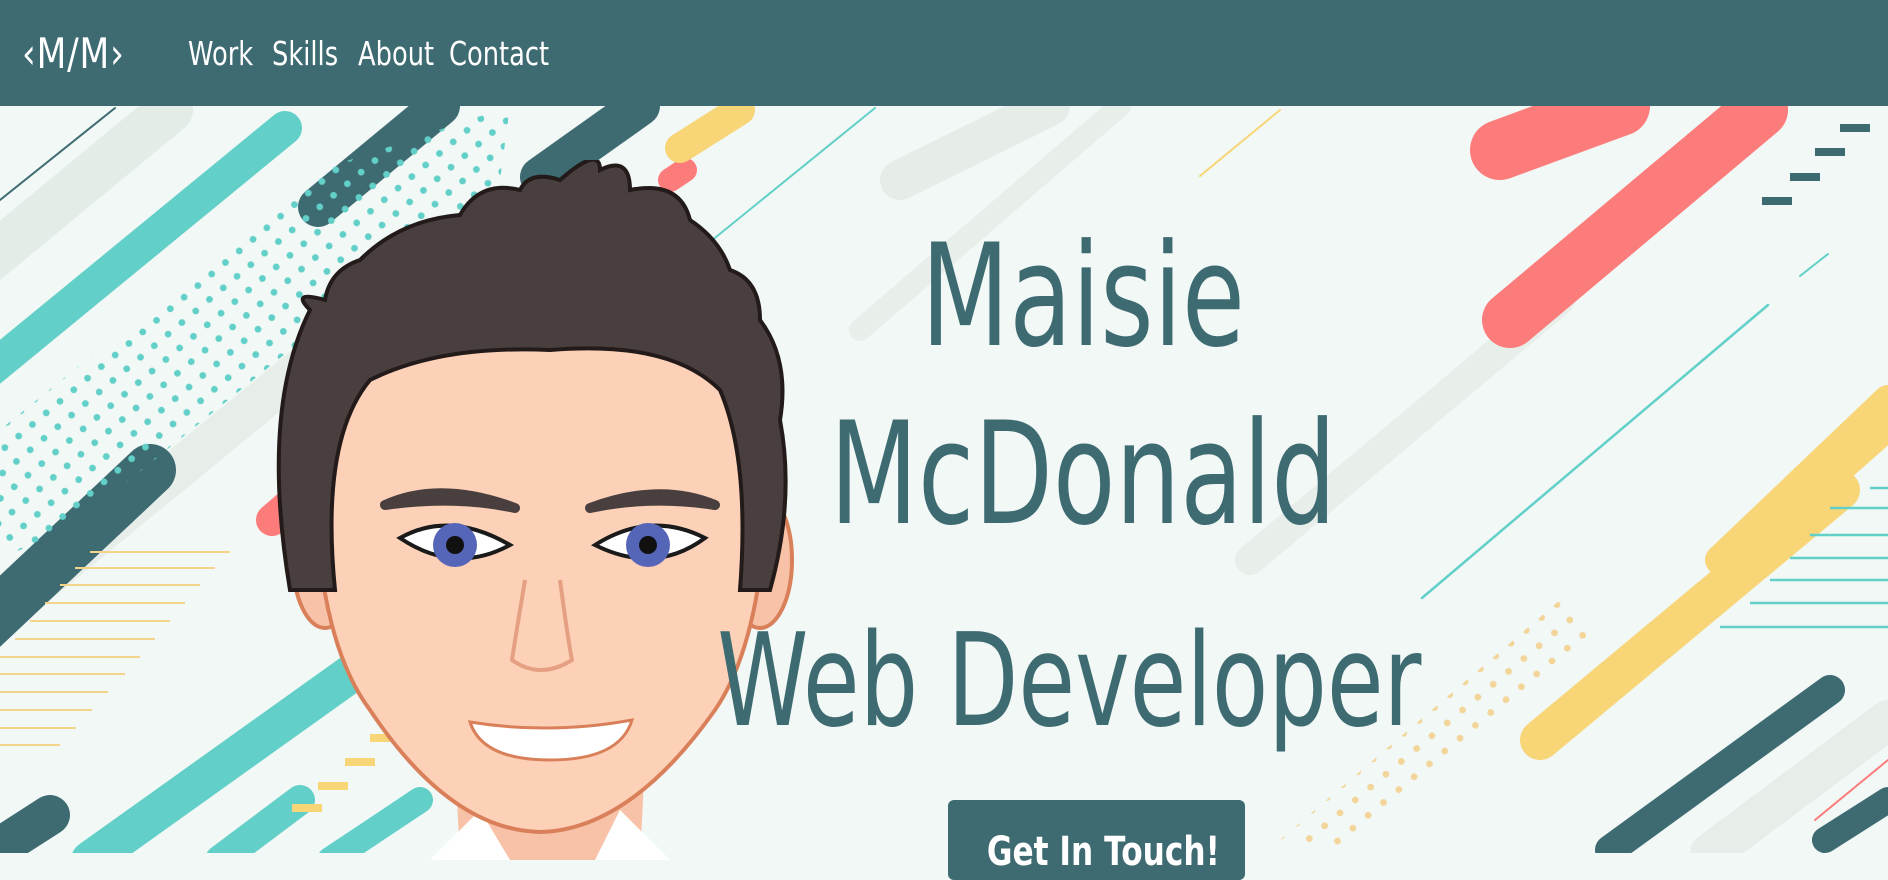  I want to click on hero-last-name: McDonald, so click(1083, 474).